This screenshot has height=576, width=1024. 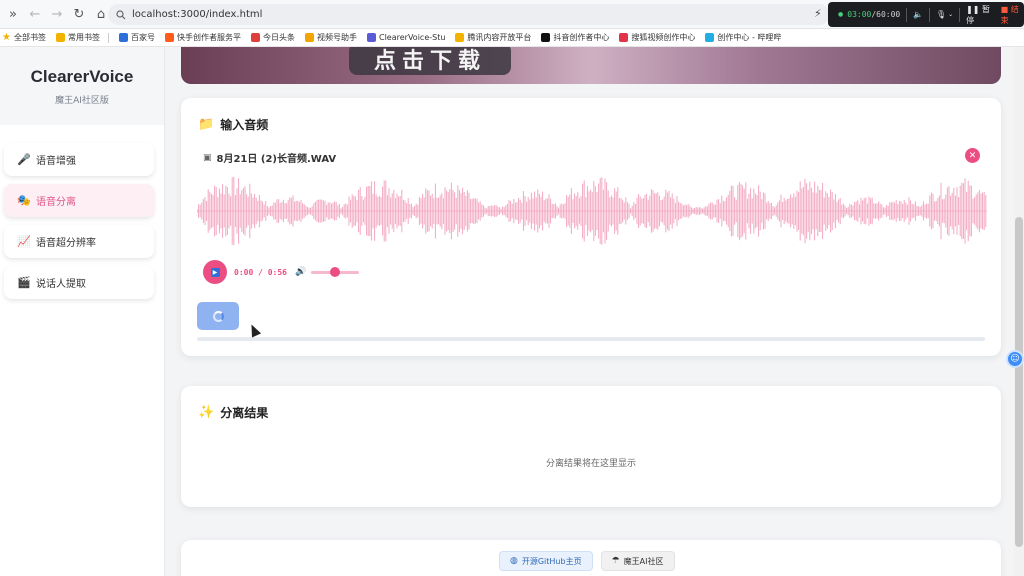 I want to click on bookmark-clearervoice: ClearerVoice-Stu, so click(x=406, y=37).